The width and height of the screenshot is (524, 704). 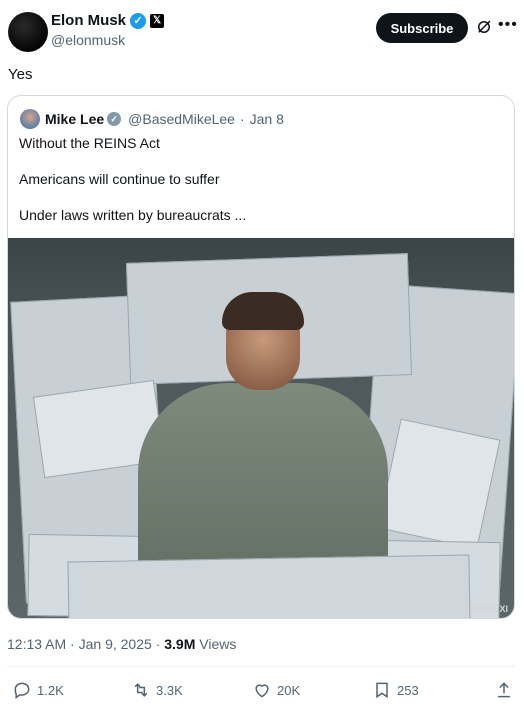 I want to click on reply-count: 1.2K, so click(x=50, y=690).